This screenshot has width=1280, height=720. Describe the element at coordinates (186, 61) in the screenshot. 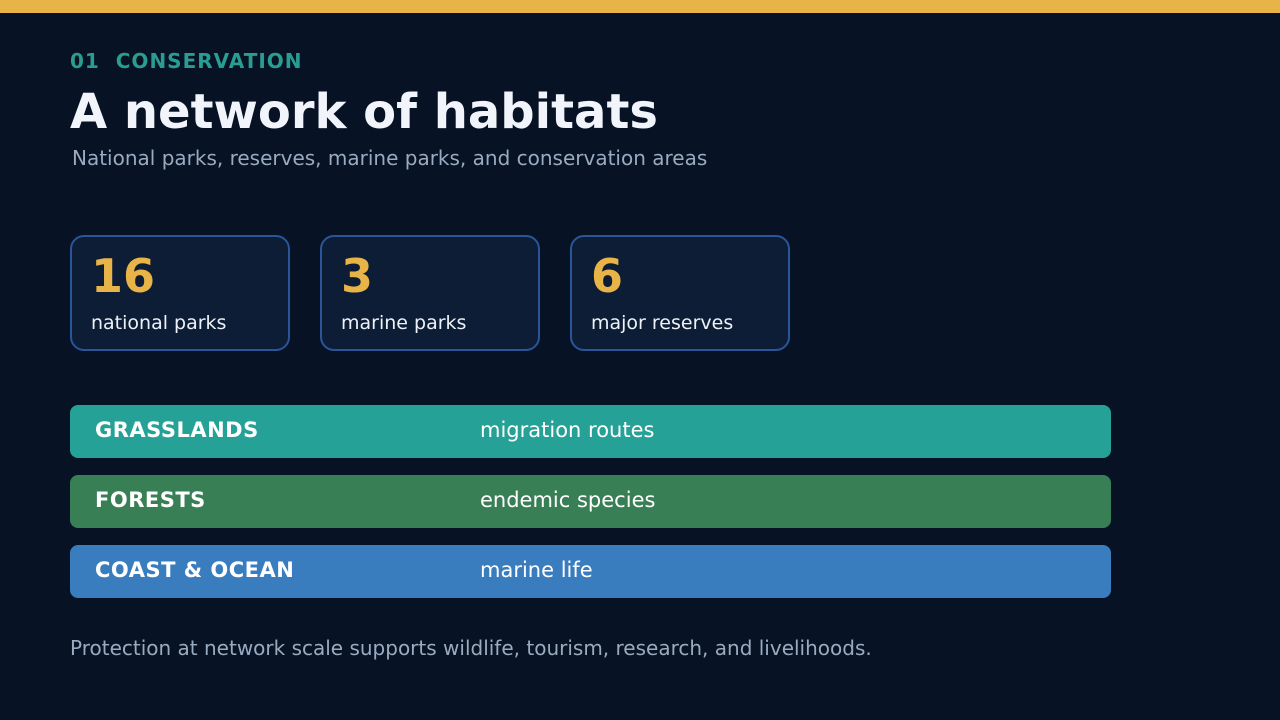

I see `section-eyebrow: 01 CONSERVATION` at that location.